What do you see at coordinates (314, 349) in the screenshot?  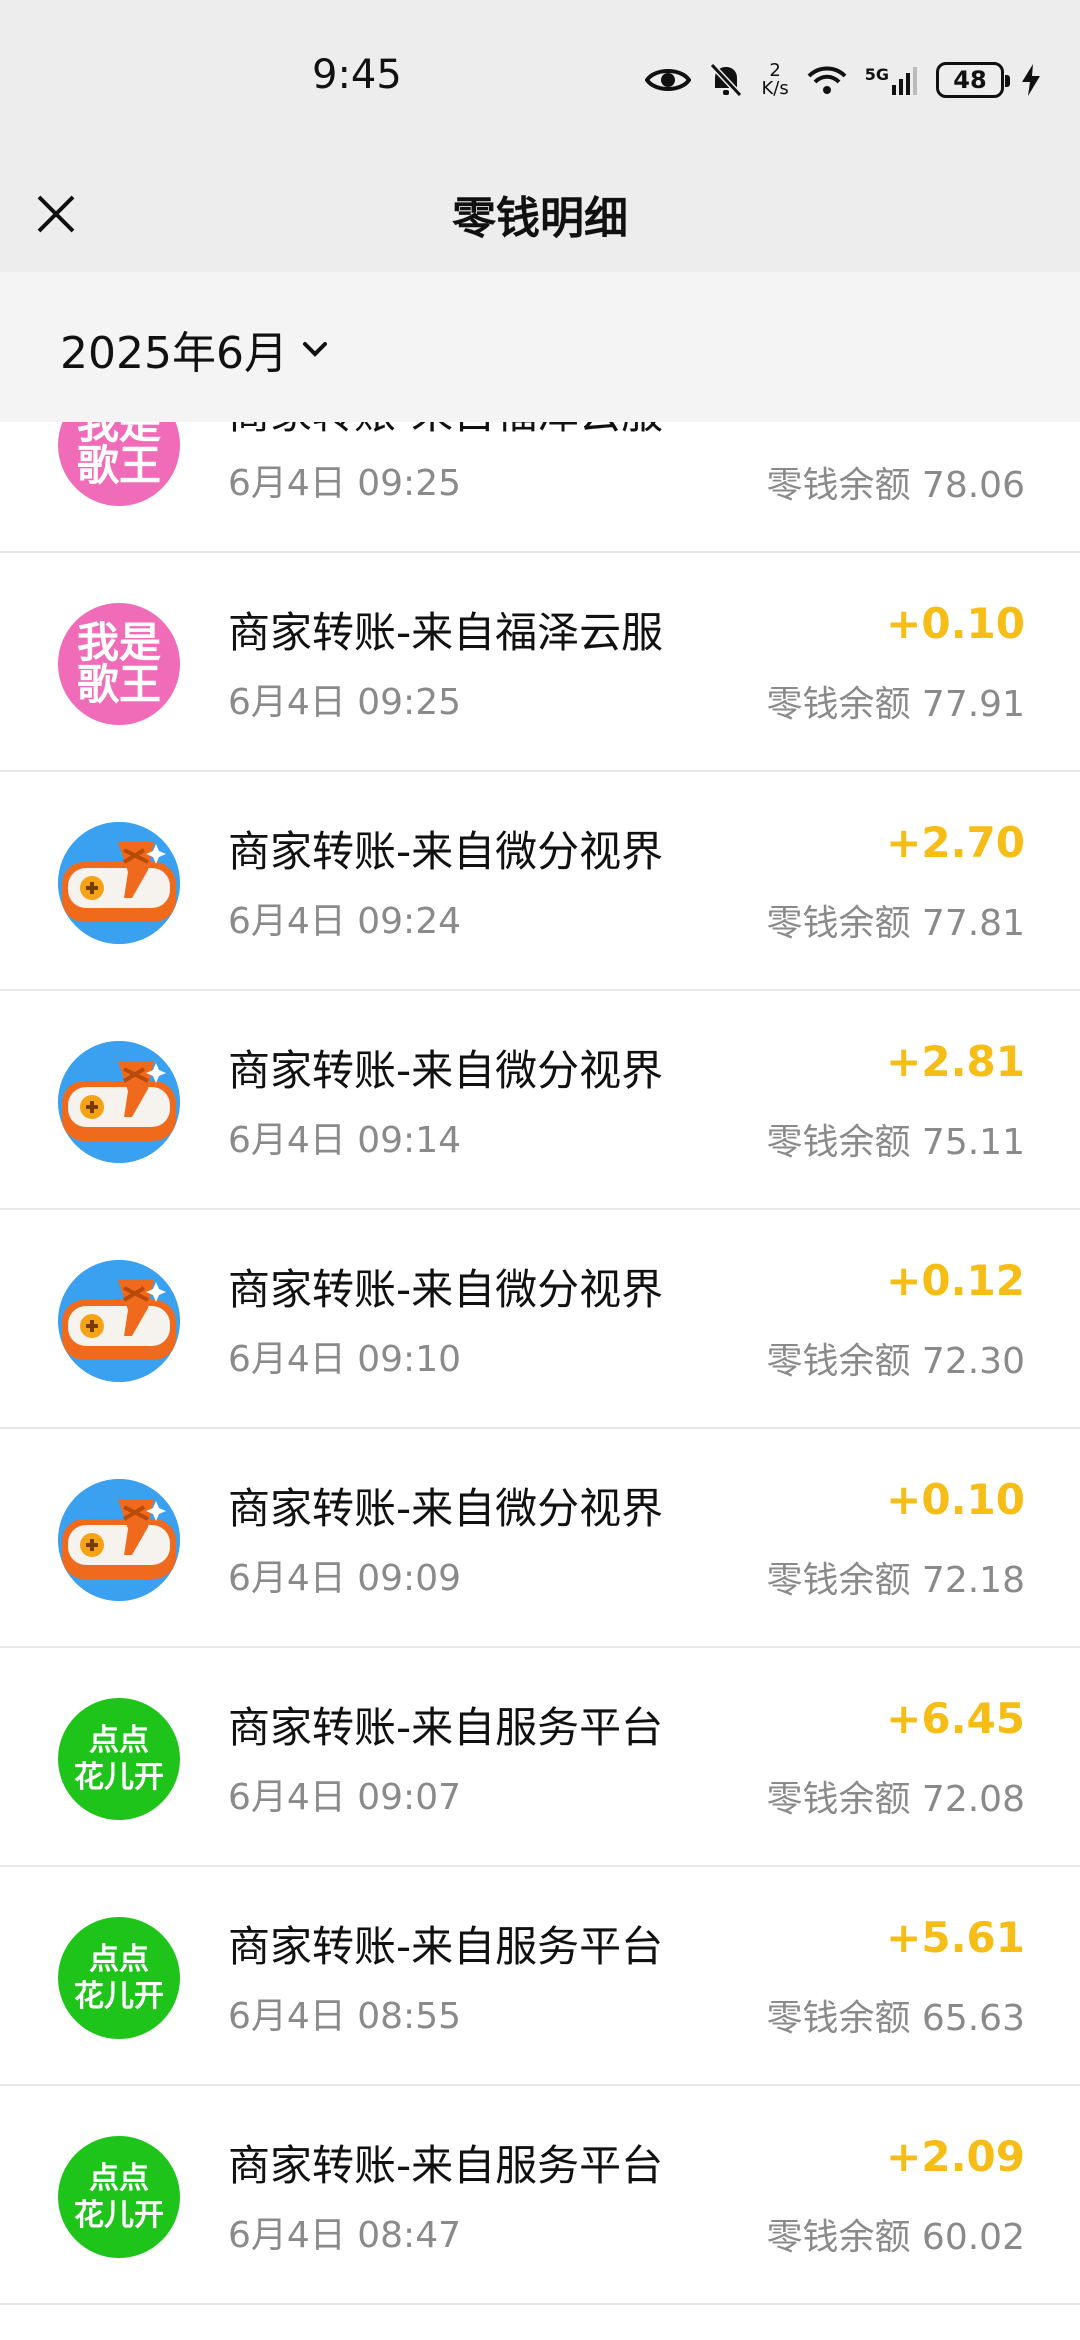 I see `chevron-down-icon` at bounding box center [314, 349].